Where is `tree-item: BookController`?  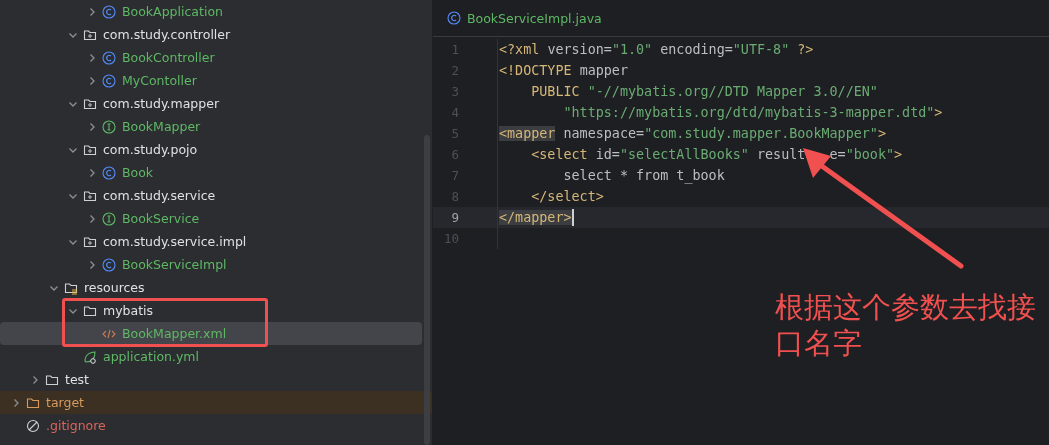 tree-item: BookController is located at coordinates (211, 57).